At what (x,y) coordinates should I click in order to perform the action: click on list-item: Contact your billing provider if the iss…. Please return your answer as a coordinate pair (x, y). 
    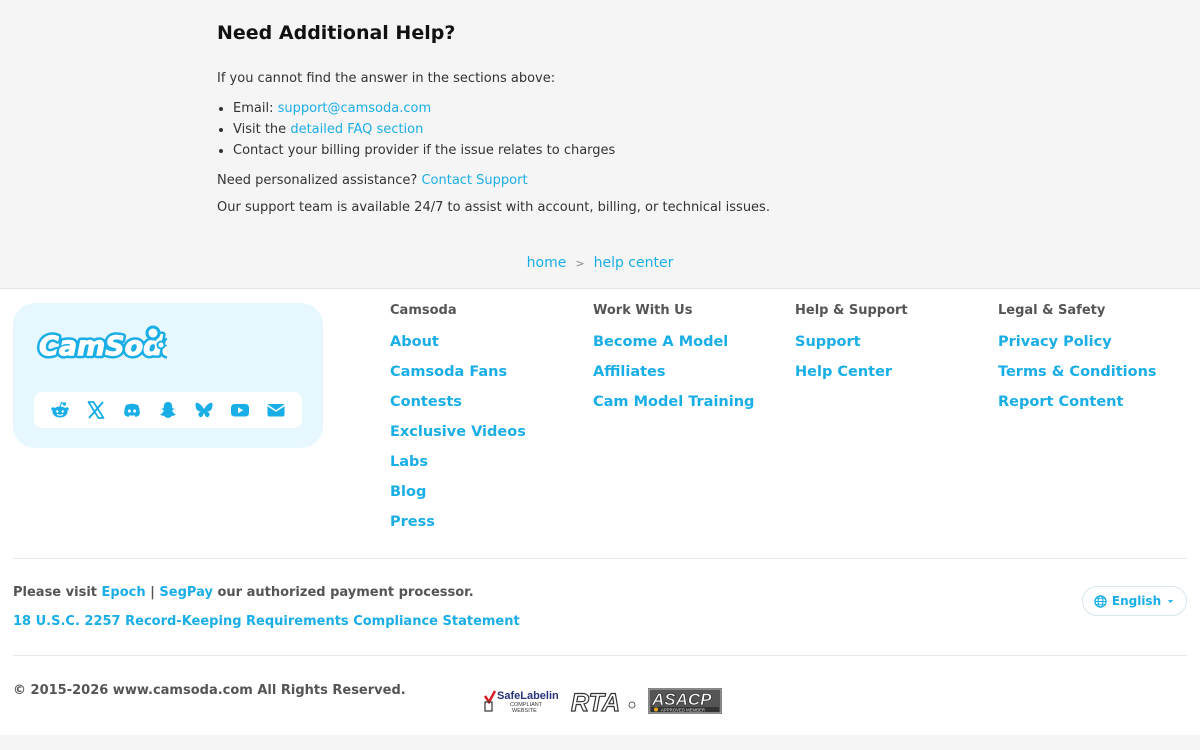
    Looking at the image, I should click on (424, 153).